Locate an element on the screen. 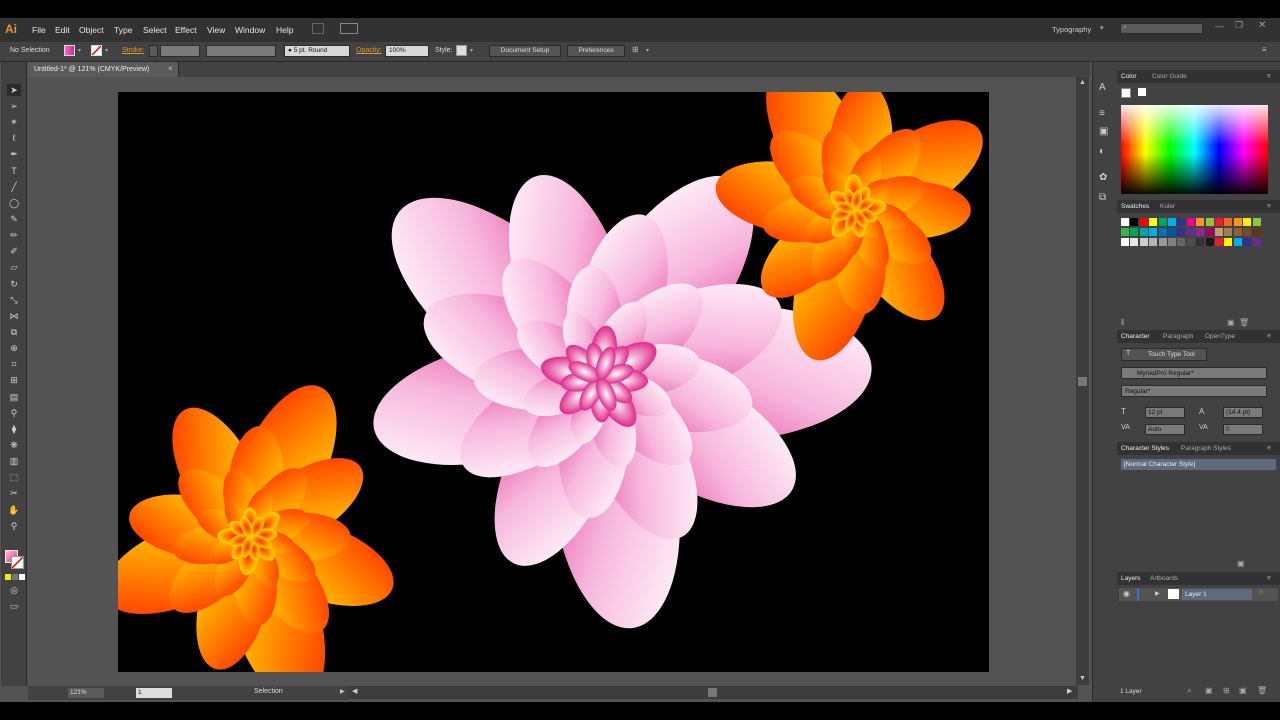  opacity-label: Opacity: is located at coordinates (369, 50).